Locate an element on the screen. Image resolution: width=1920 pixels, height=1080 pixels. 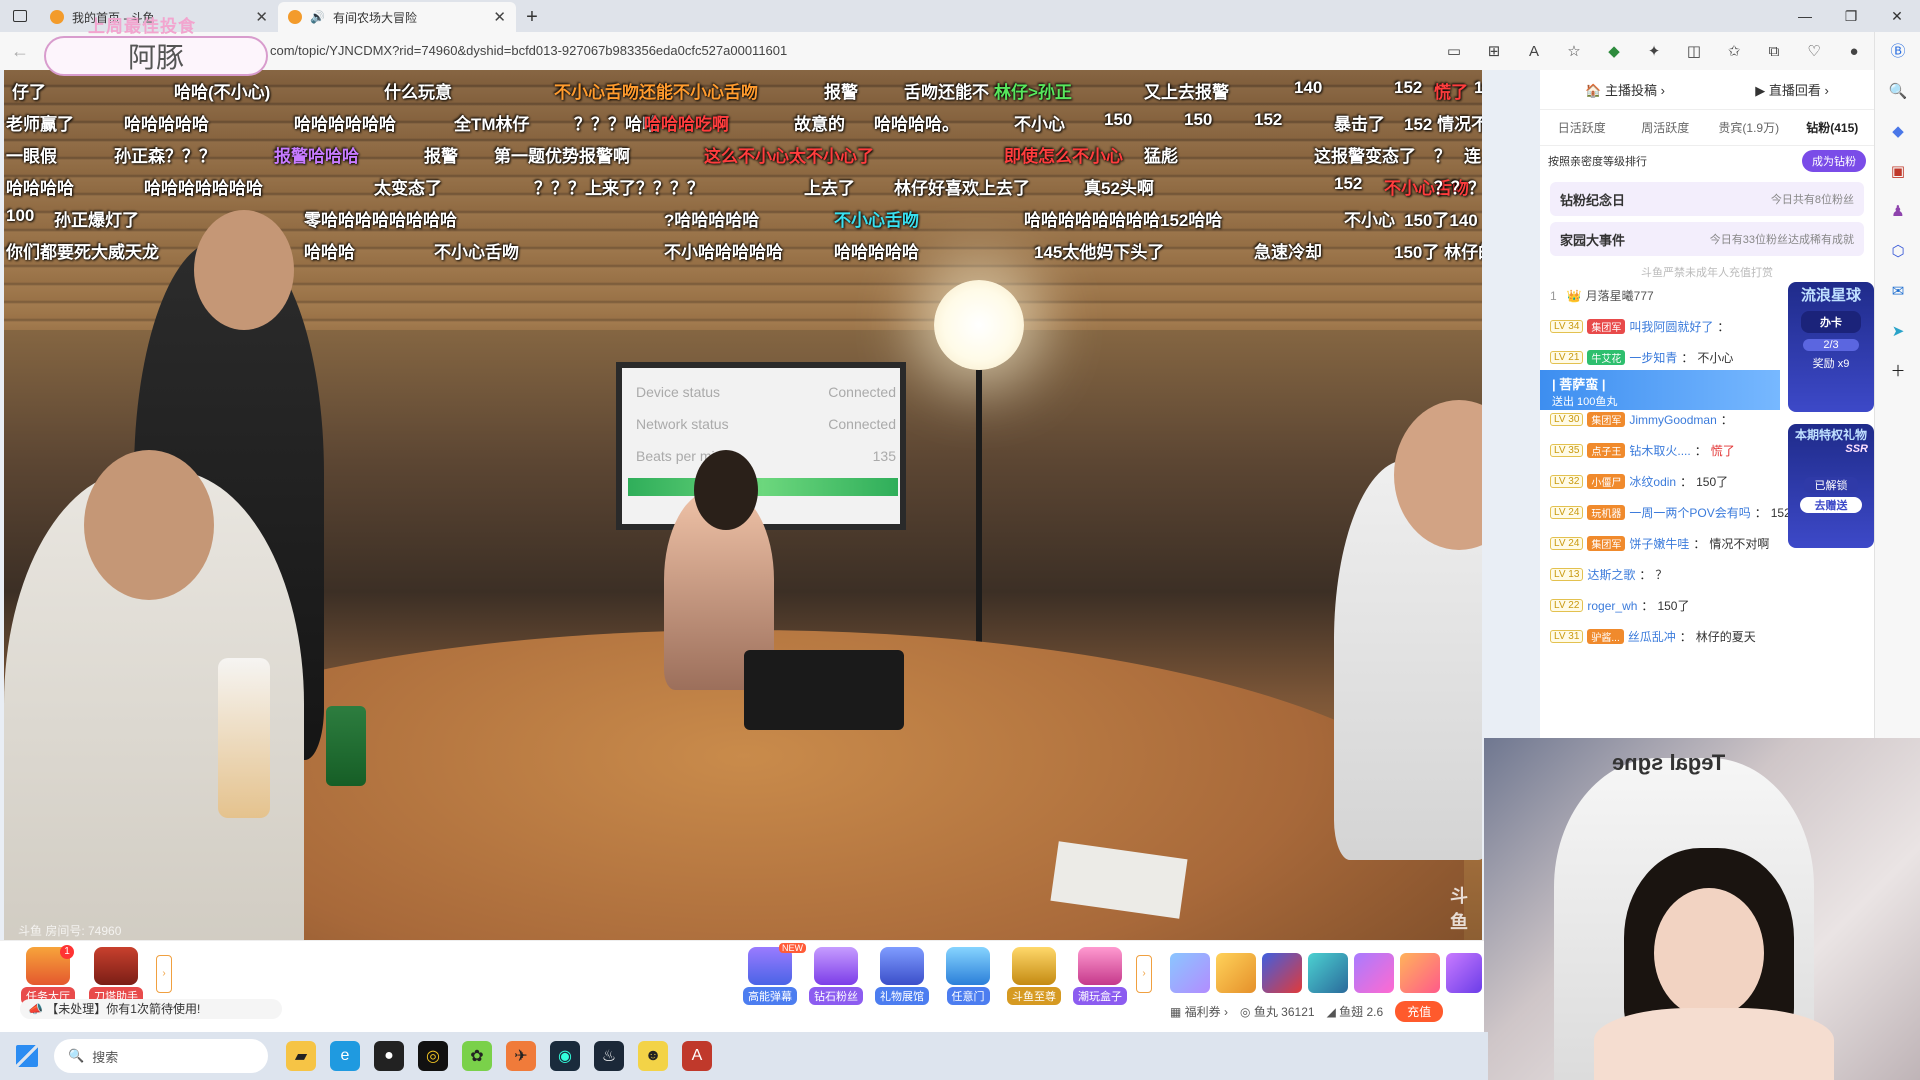
card-button: 办卡 is located at coordinates (1831, 322).